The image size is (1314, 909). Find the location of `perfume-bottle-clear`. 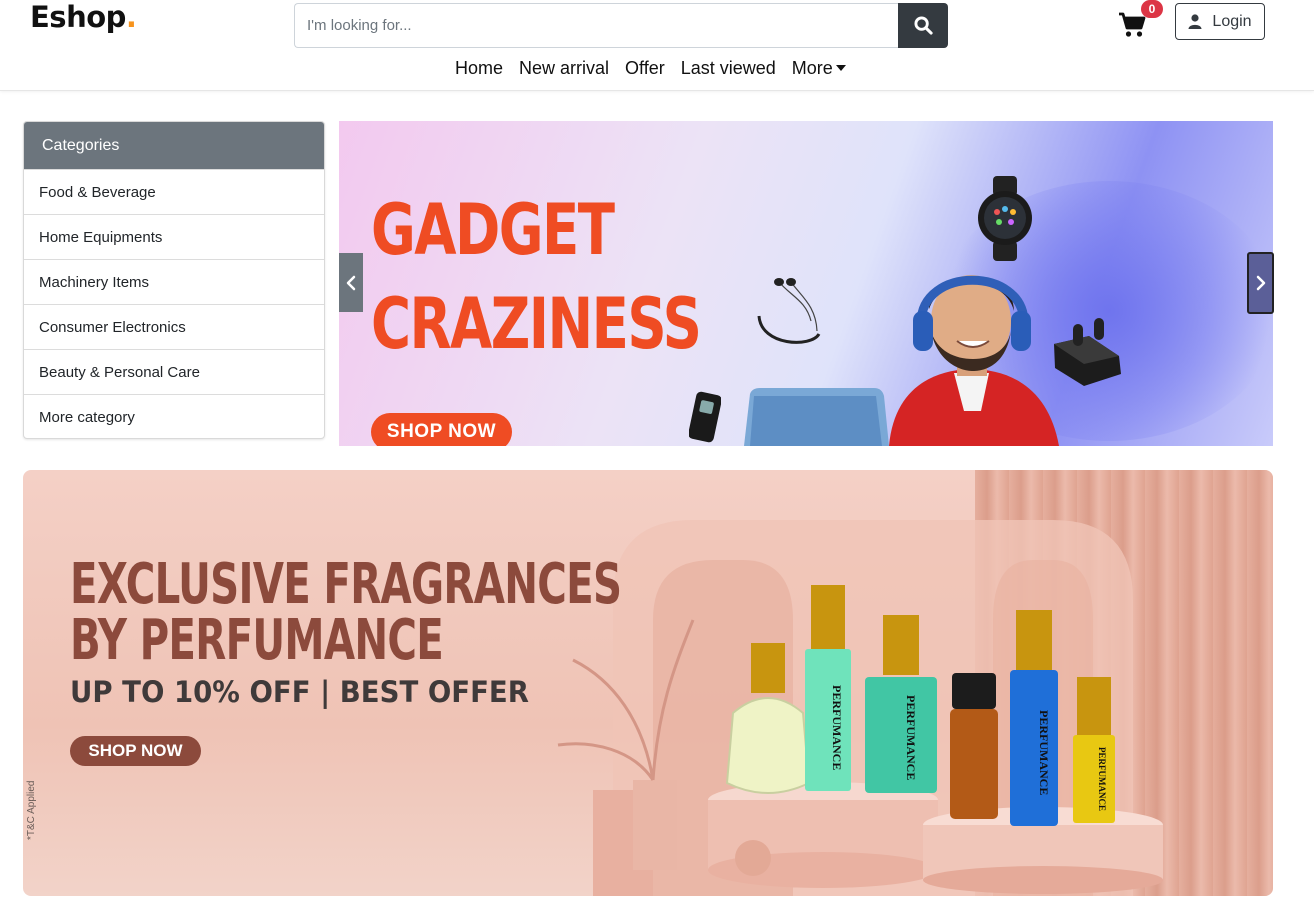

perfume-bottle-clear is located at coordinates (768, 718).